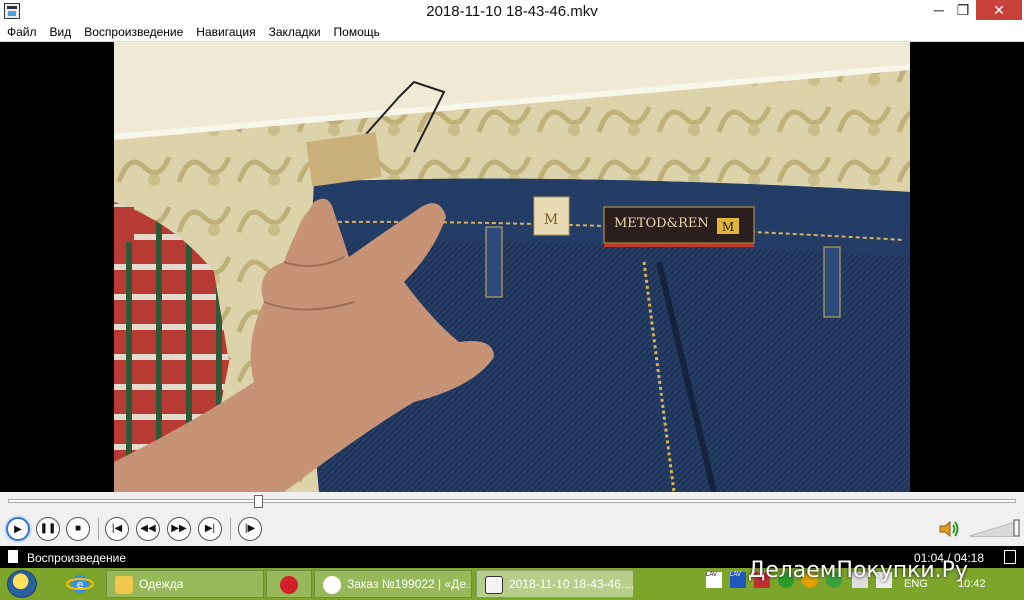  I want to click on restore-button: ❐, so click(963, 10).